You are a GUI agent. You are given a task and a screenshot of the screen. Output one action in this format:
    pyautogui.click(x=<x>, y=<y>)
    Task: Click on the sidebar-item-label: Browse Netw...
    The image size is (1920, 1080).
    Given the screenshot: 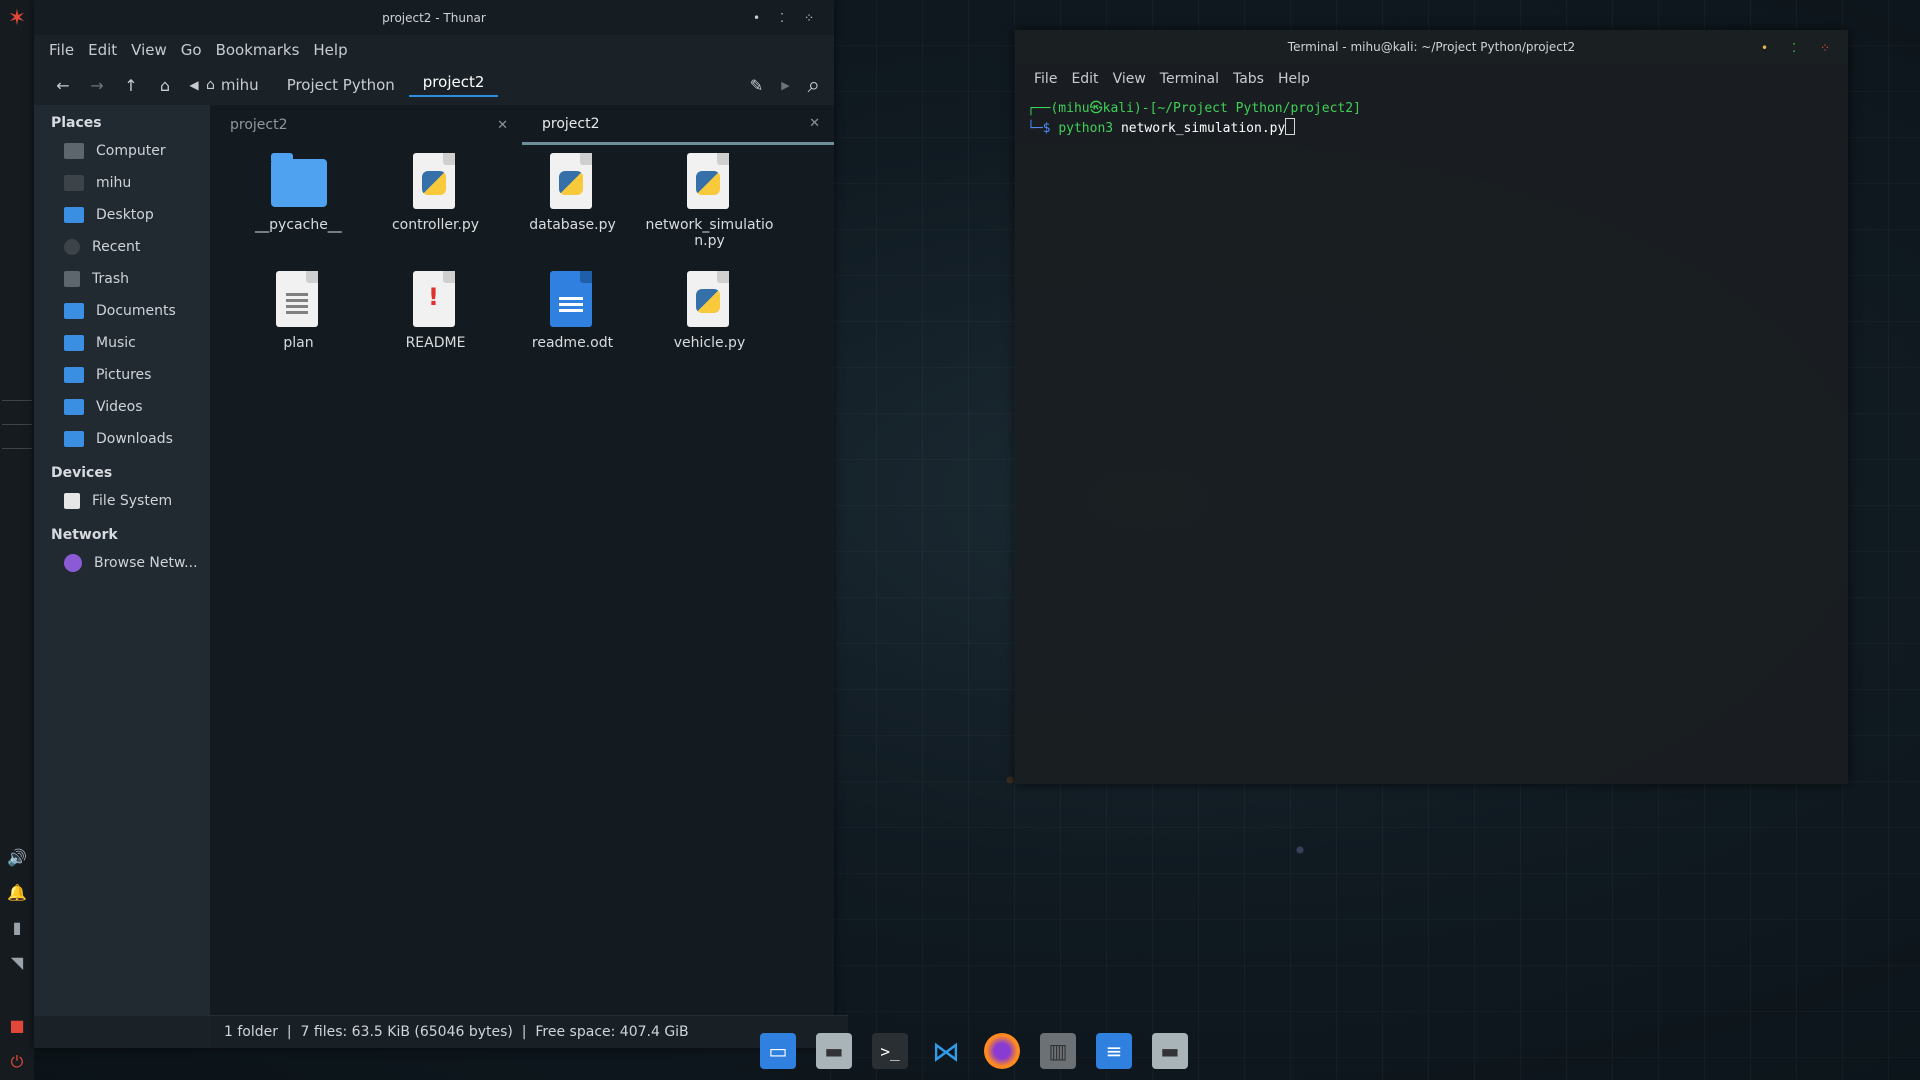 What is the action you would take?
    pyautogui.click(x=146, y=563)
    